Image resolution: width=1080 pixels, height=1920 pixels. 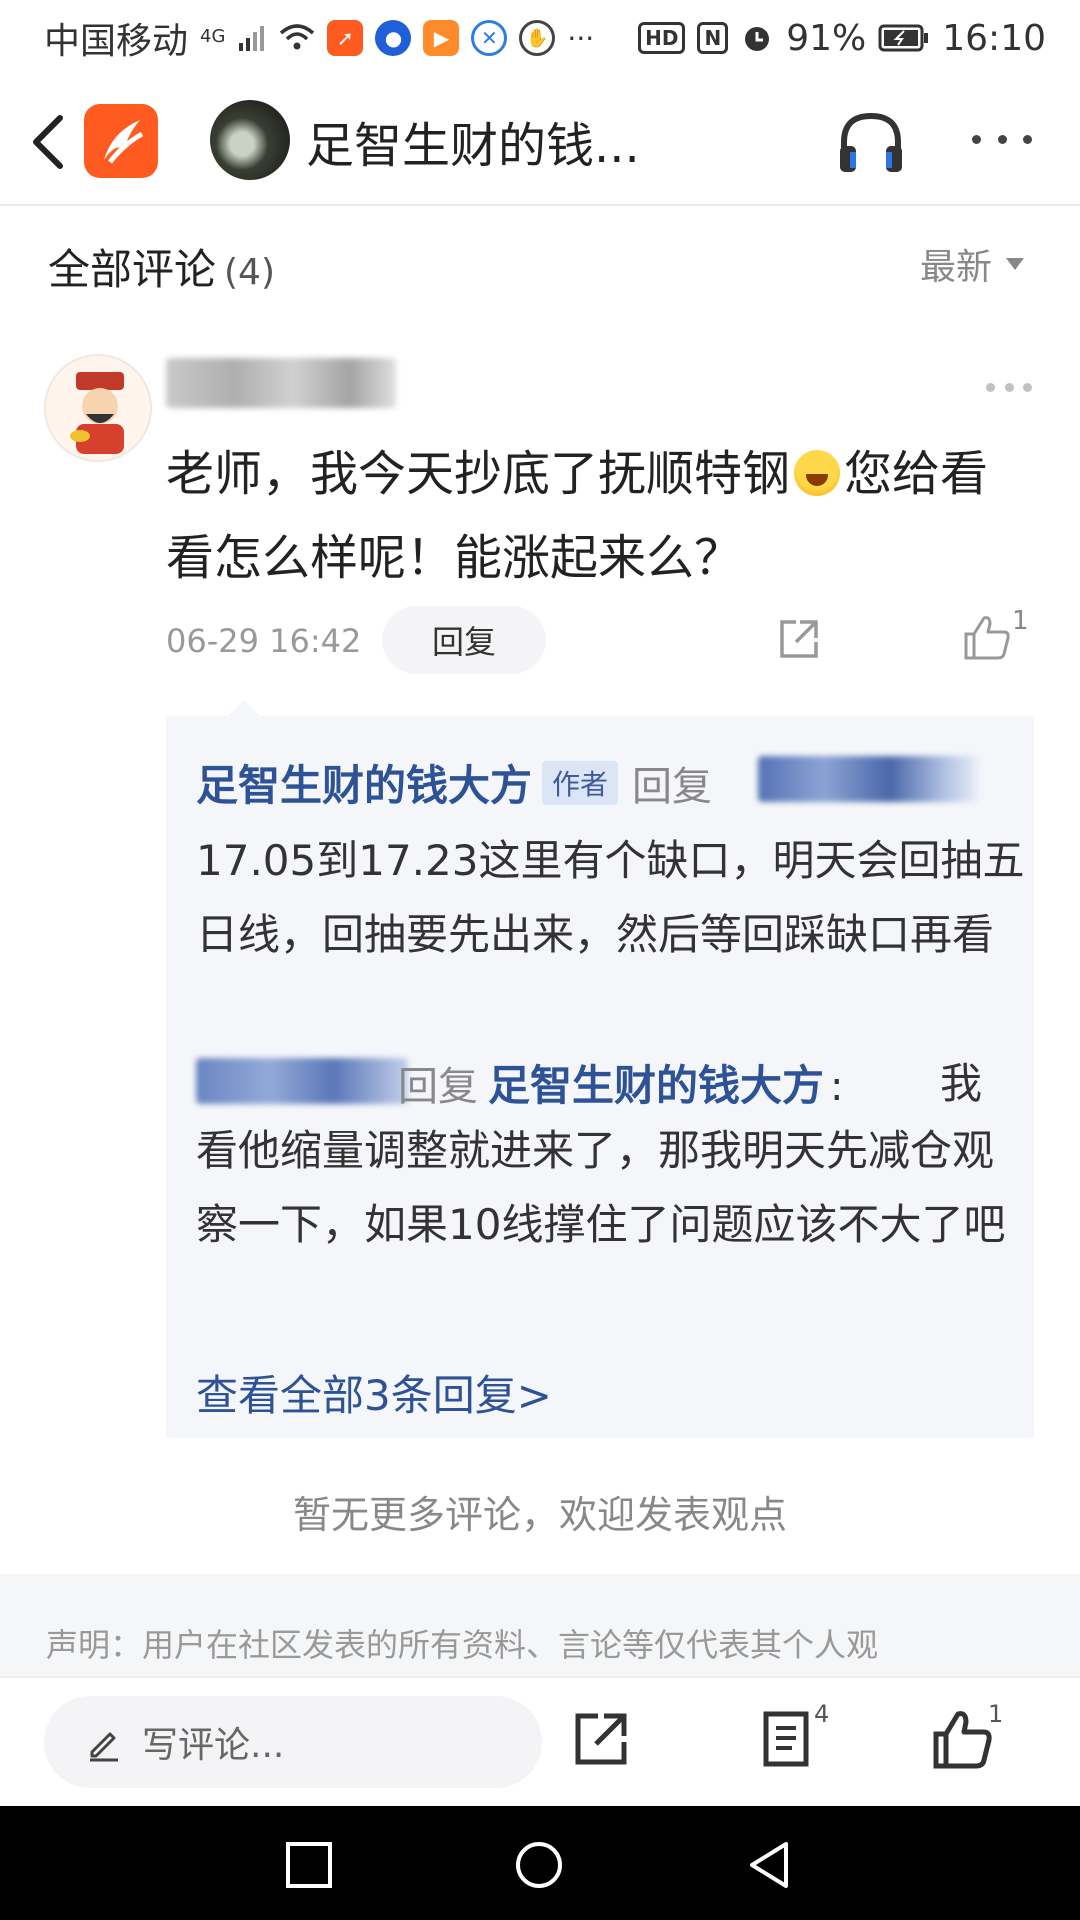 I want to click on network-label: 4G, so click(x=213, y=36).